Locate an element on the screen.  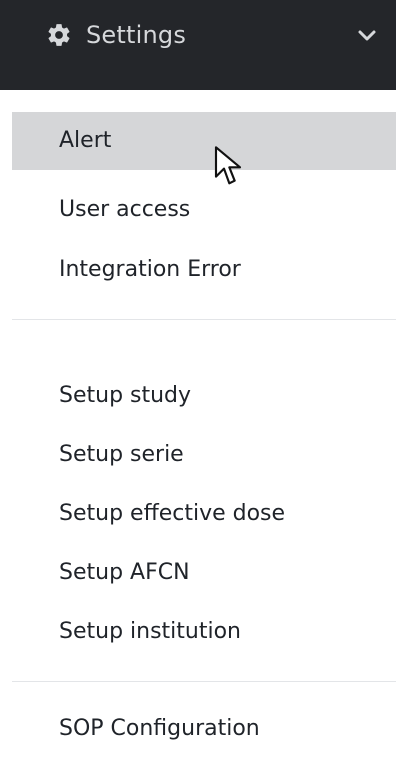
settings-header: Settings is located at coordinates (198, 45).